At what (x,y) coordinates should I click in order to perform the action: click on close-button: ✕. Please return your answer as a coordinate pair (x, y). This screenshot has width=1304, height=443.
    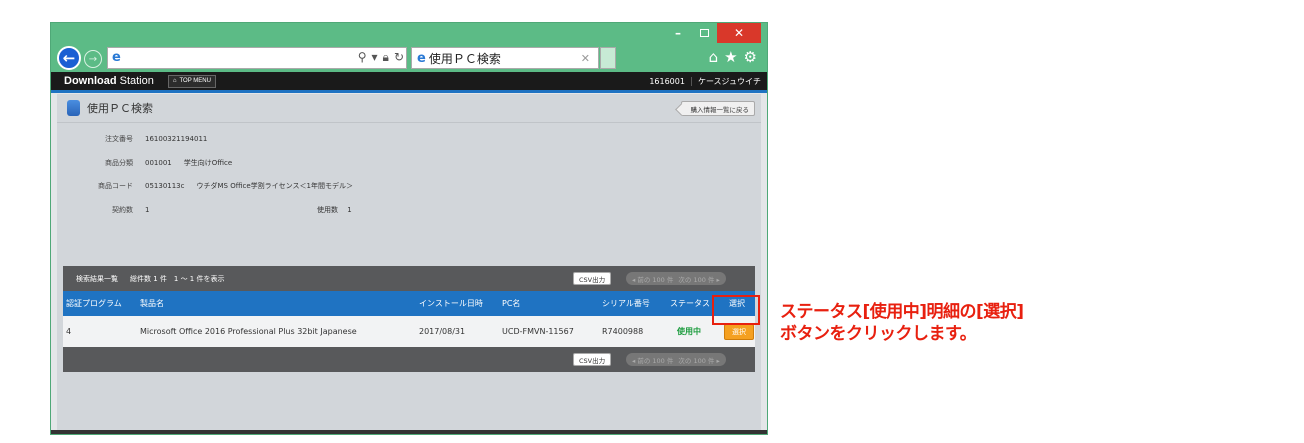
    Looking at the image, I should click on (739, 33).